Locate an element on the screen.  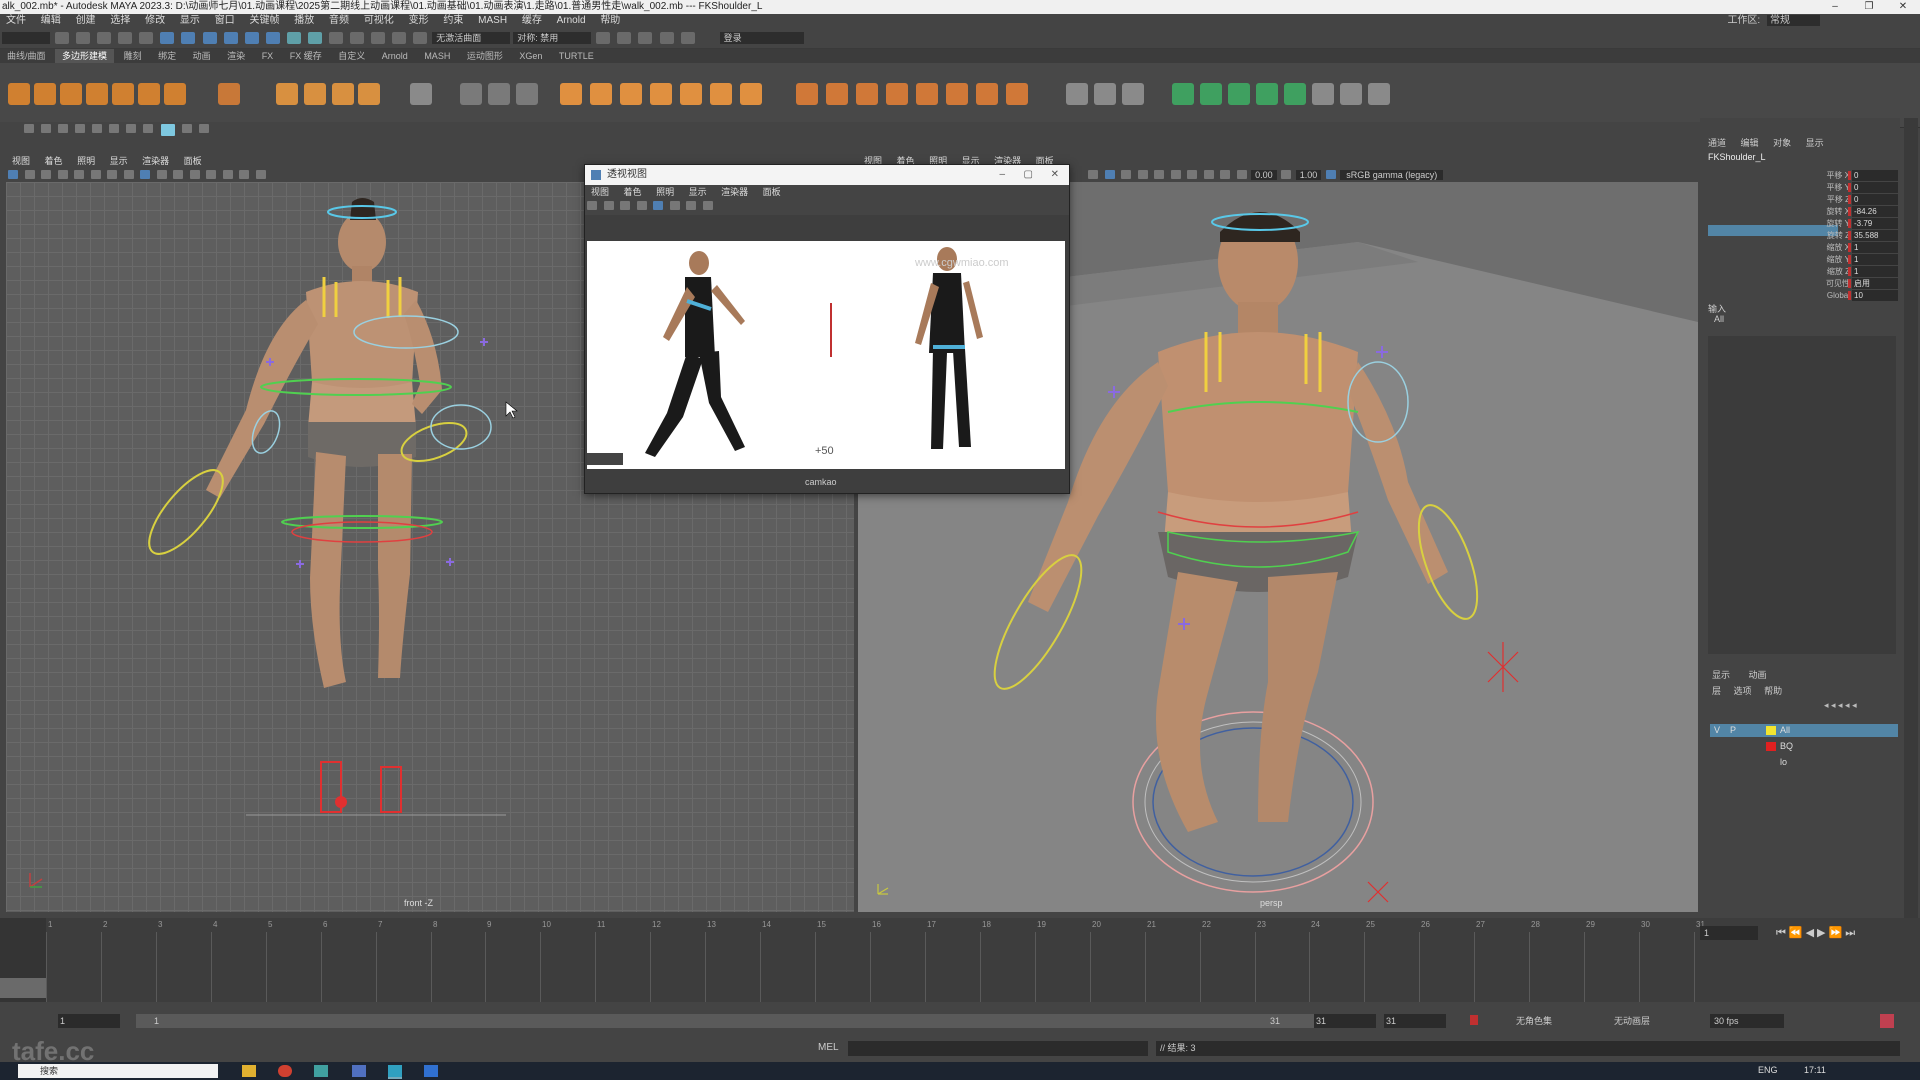
current-frame-field: 1 is located at coordinates (1729, 933).